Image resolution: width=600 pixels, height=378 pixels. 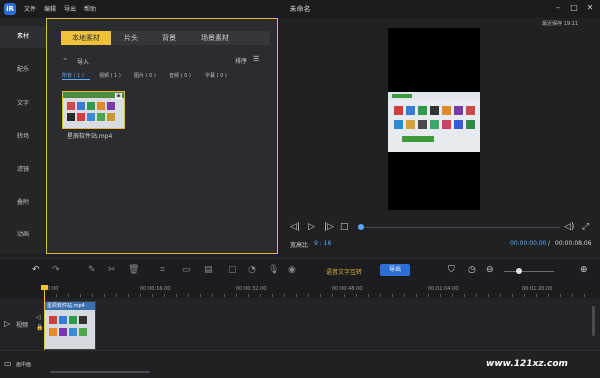 I want to click on playhead, so click(x=44, y=319).